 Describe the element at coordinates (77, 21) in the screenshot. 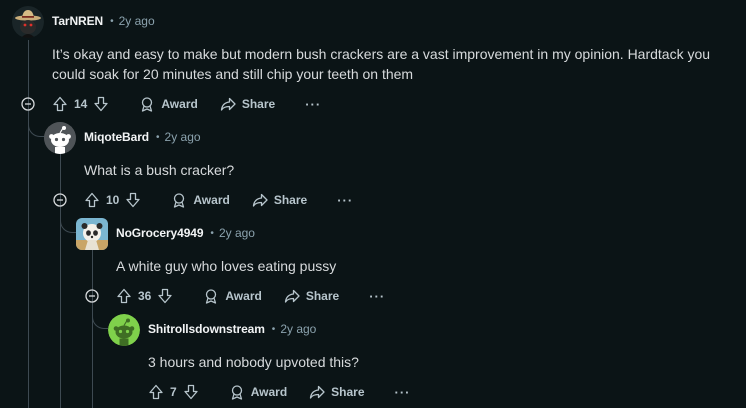

I see `username: TarNREN` at that location.